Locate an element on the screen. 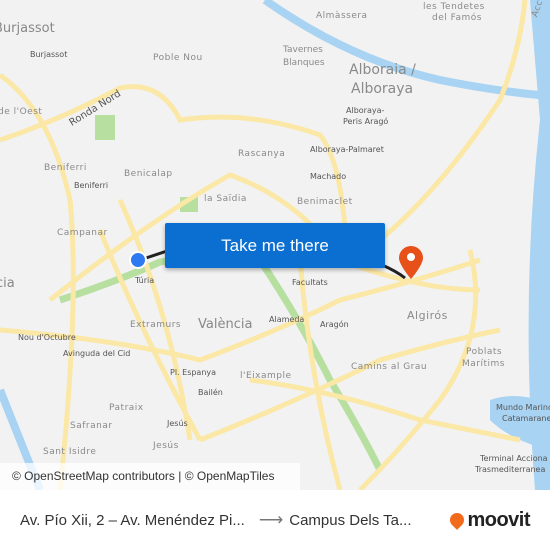 The image size is (550, 550). map-label: Camins al Grau is located at coordinates (389, 367).